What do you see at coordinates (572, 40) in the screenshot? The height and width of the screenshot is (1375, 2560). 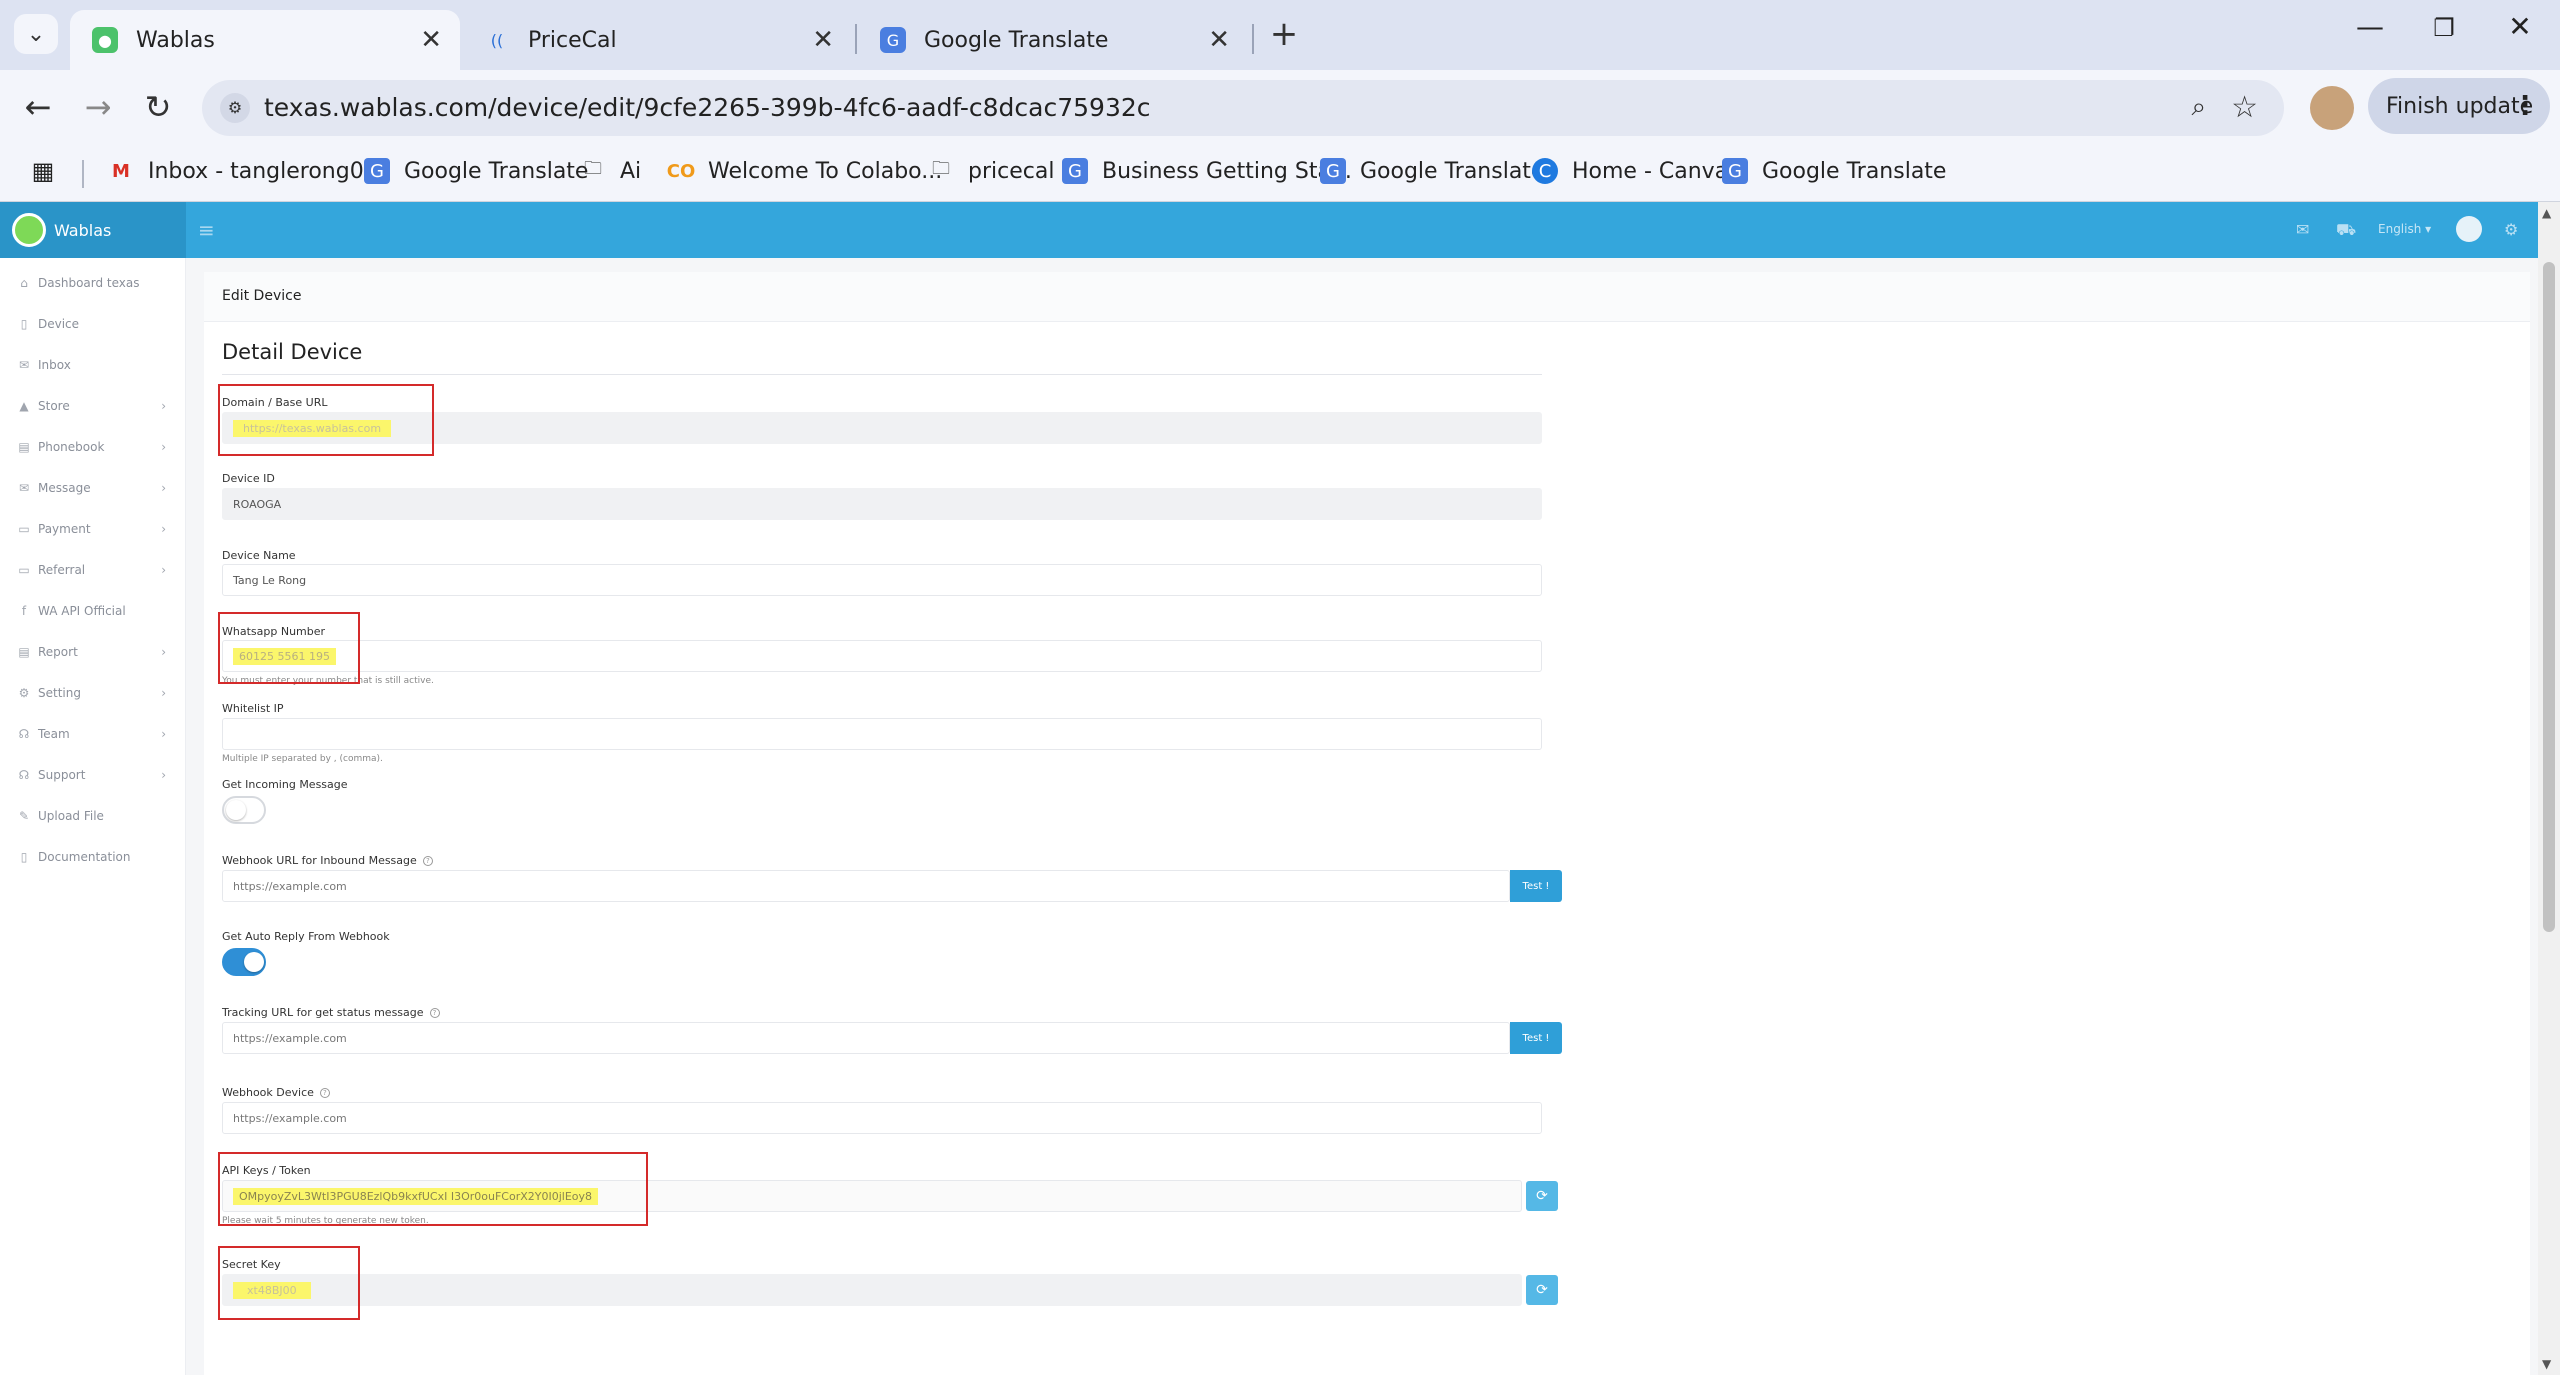 I see `tab-title: PriceCal` at bounding box center [572, 40].